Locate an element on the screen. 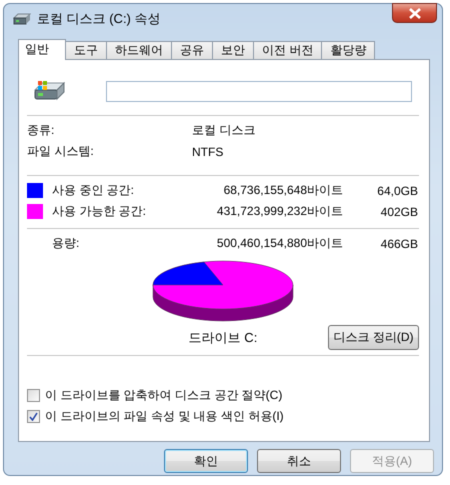  field-label: 사용 중인 공간: is located at coordinates (94, 190).